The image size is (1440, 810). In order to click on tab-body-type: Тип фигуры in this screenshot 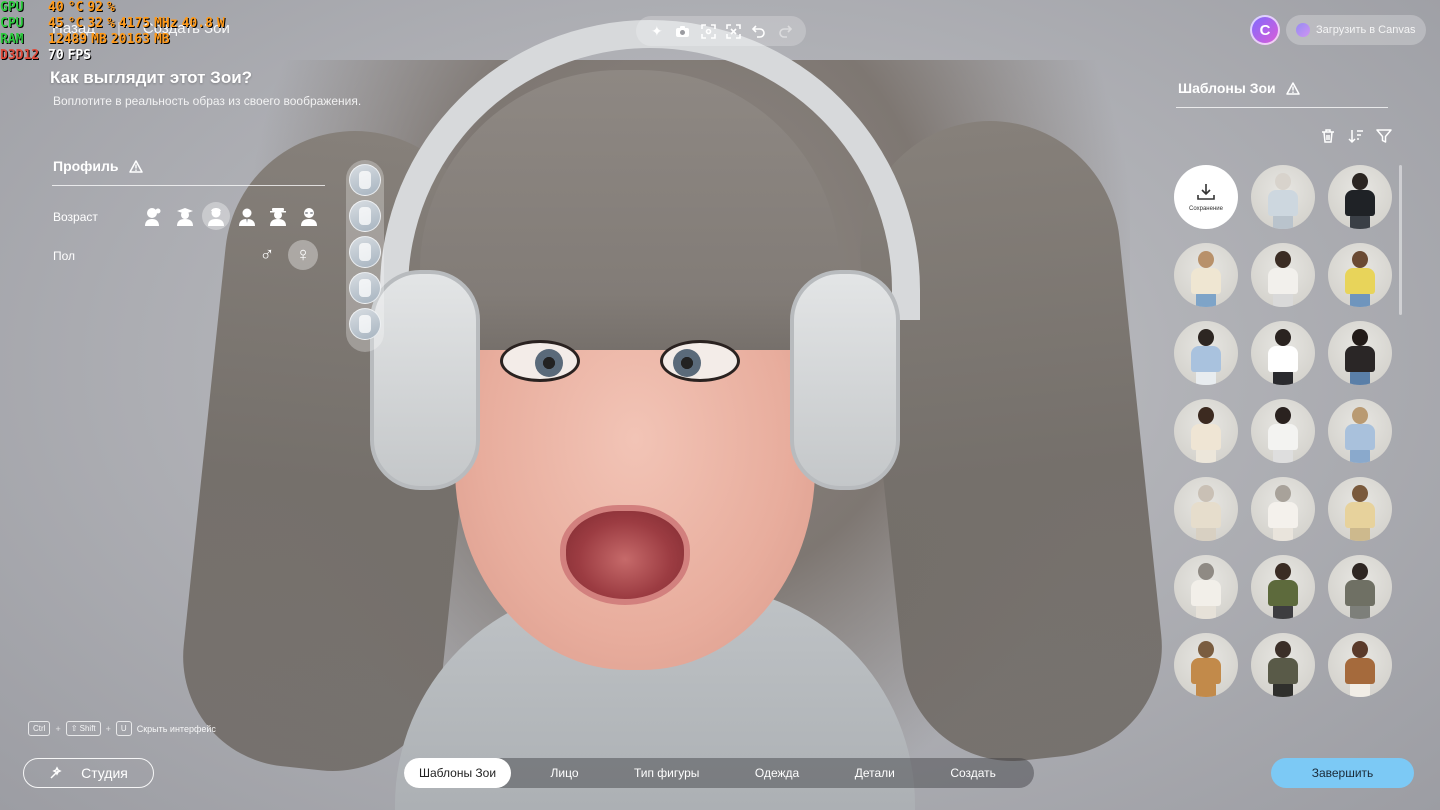, I will do `click(666, 773)`.